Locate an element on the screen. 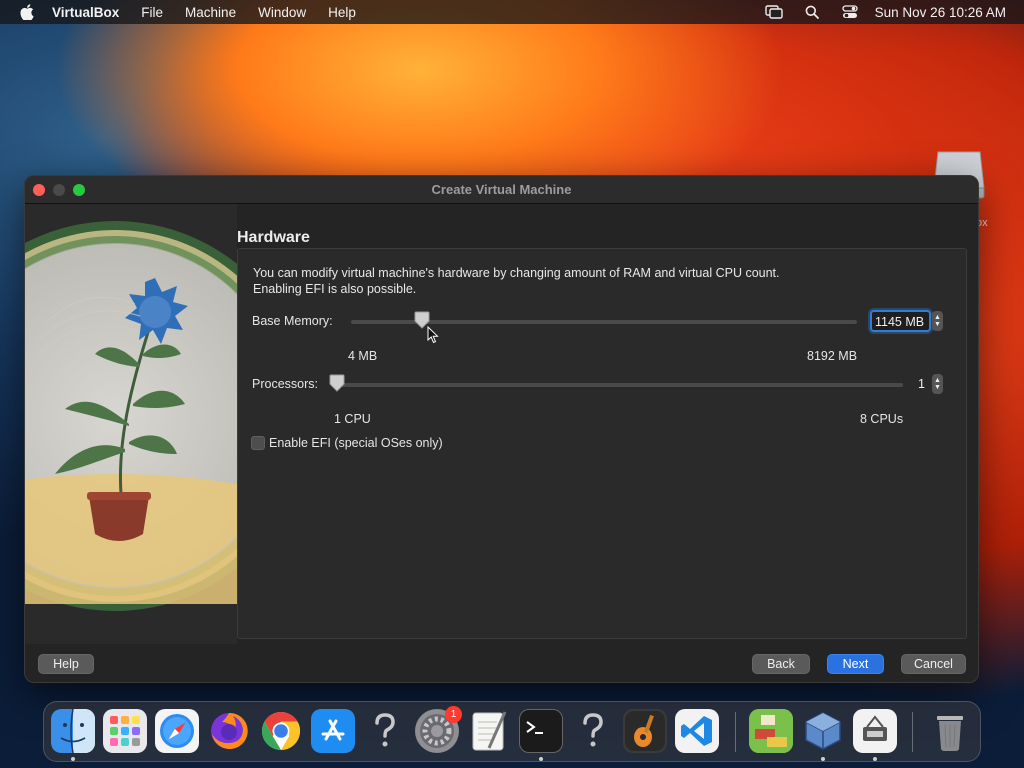 This screenshot has height=768, width=1024. base-memory-input is located at coordinates (900, 321).